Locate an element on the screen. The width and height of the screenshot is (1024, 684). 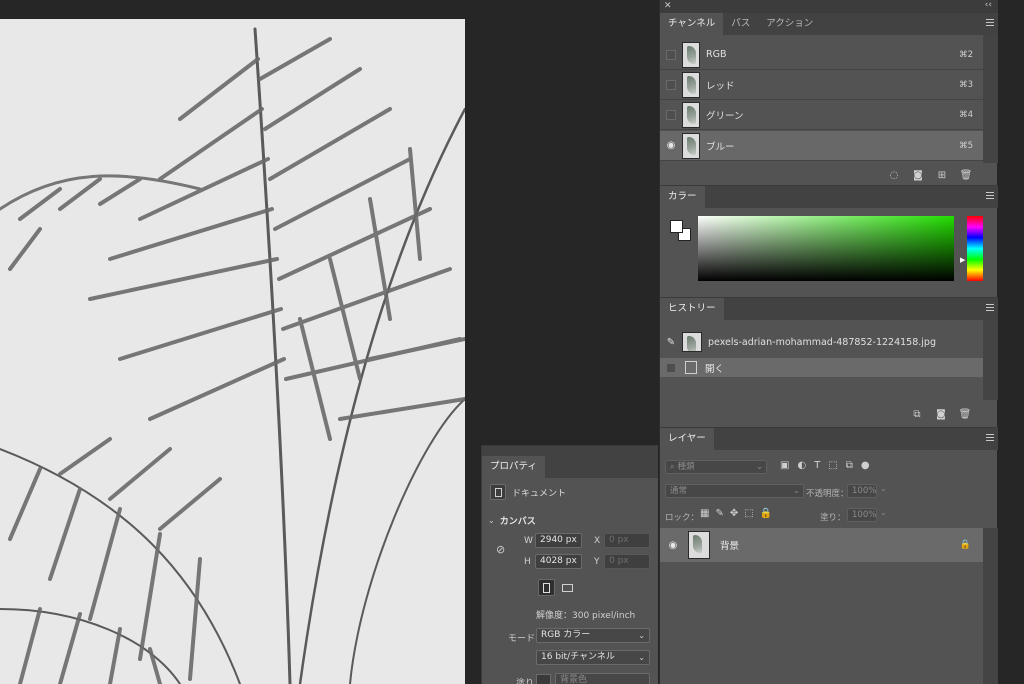
tab-properties: プロパティ is located at coordinates (513, 467).